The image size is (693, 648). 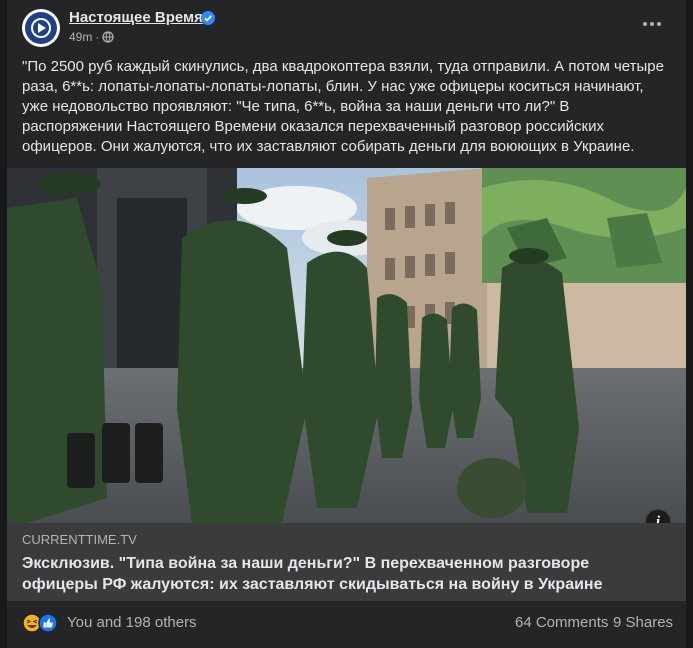 What do you see at coordinates (652, 24) in the screenshot?
I see `more-options-icon` at bounding box center [652, 24].